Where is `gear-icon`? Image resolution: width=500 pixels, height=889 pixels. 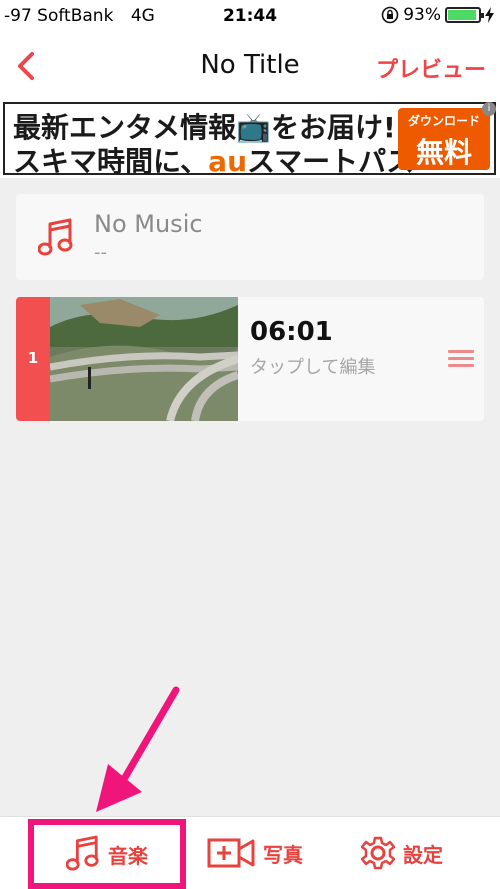
gear-icon is located at coordinates (378, 853).